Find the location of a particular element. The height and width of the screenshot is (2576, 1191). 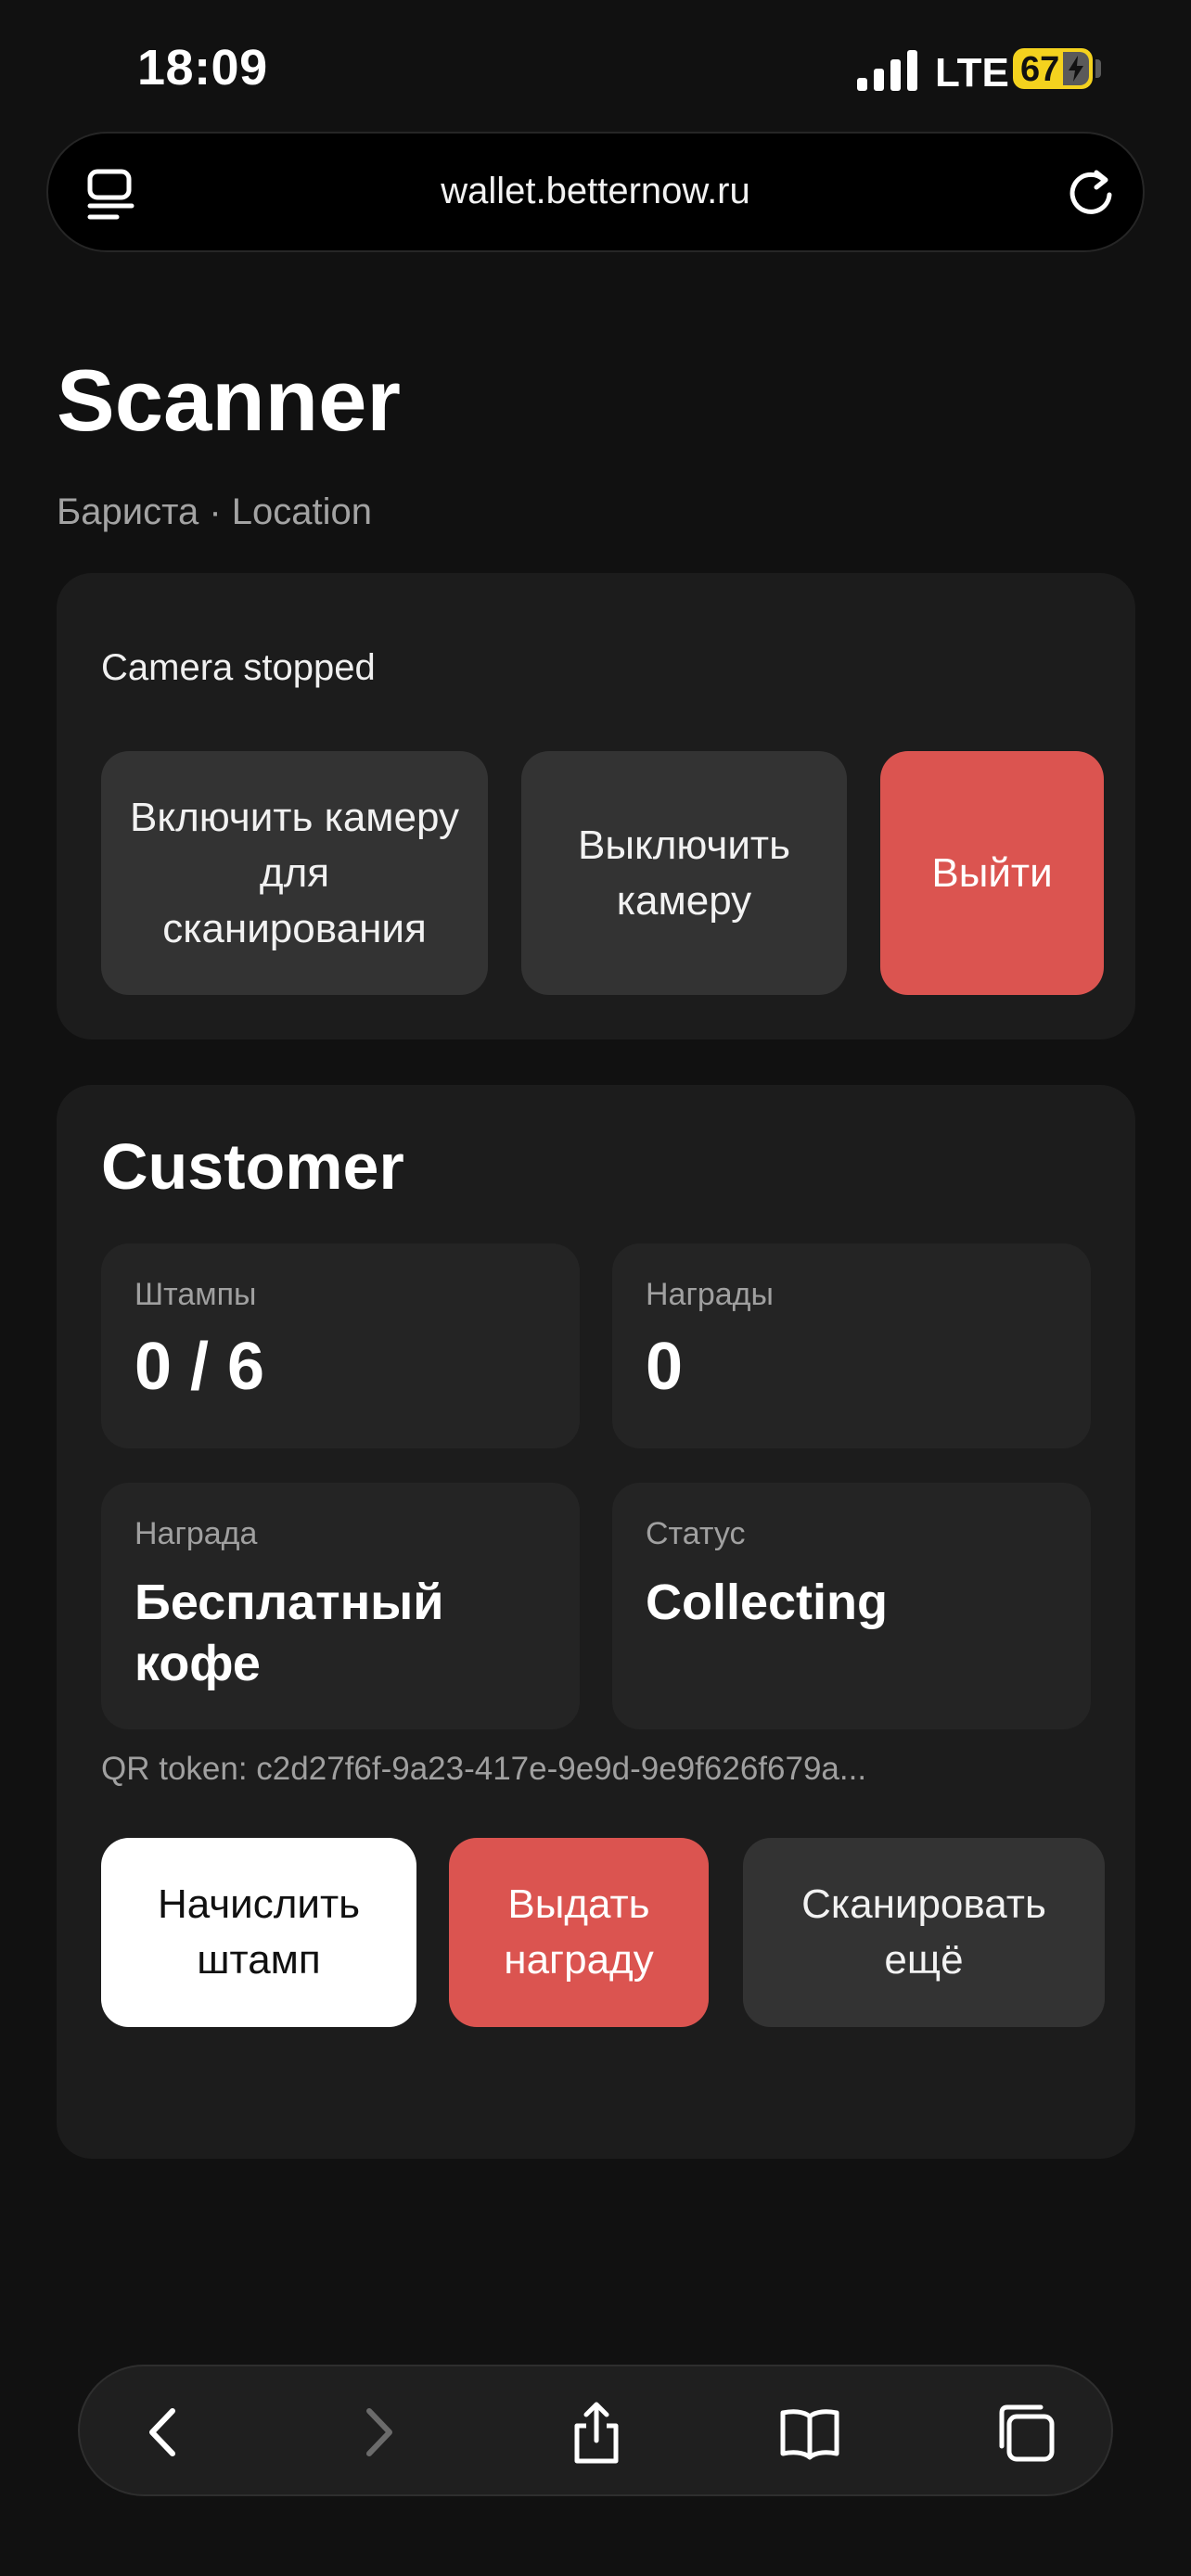

stamps-label: Штампы is located at coordinates (196, 1294).